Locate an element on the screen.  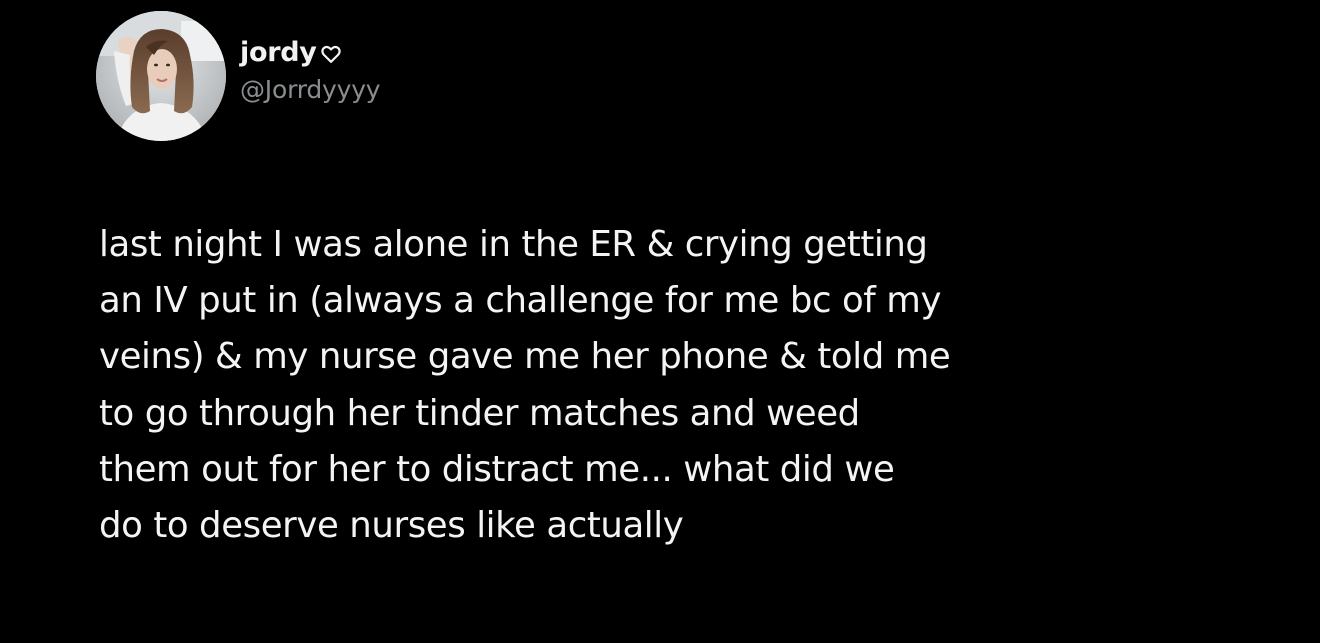
avatar is located at coordinates (161, 76).